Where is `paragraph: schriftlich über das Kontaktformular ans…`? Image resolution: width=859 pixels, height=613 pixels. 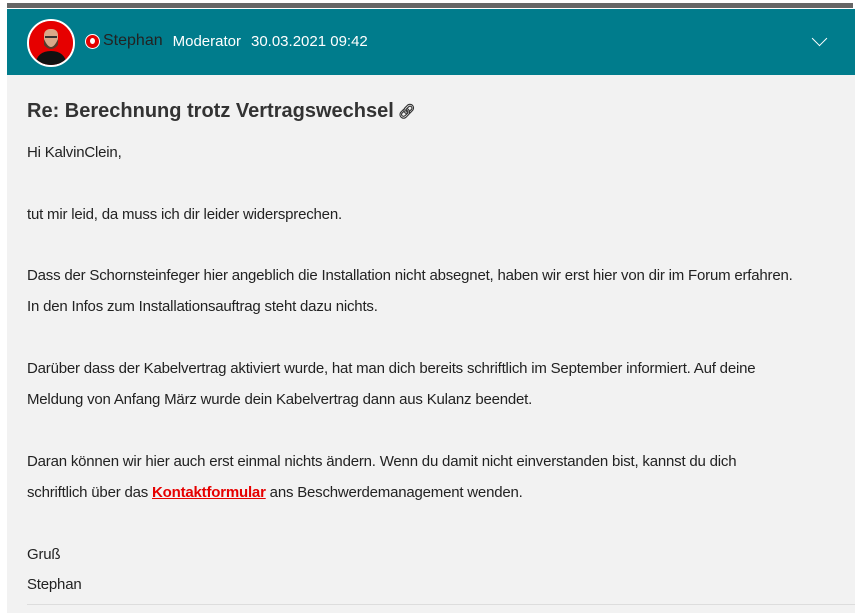 paragraph: schriftlich über das Kontaktformular ans… is located at coordinates (275, 492).